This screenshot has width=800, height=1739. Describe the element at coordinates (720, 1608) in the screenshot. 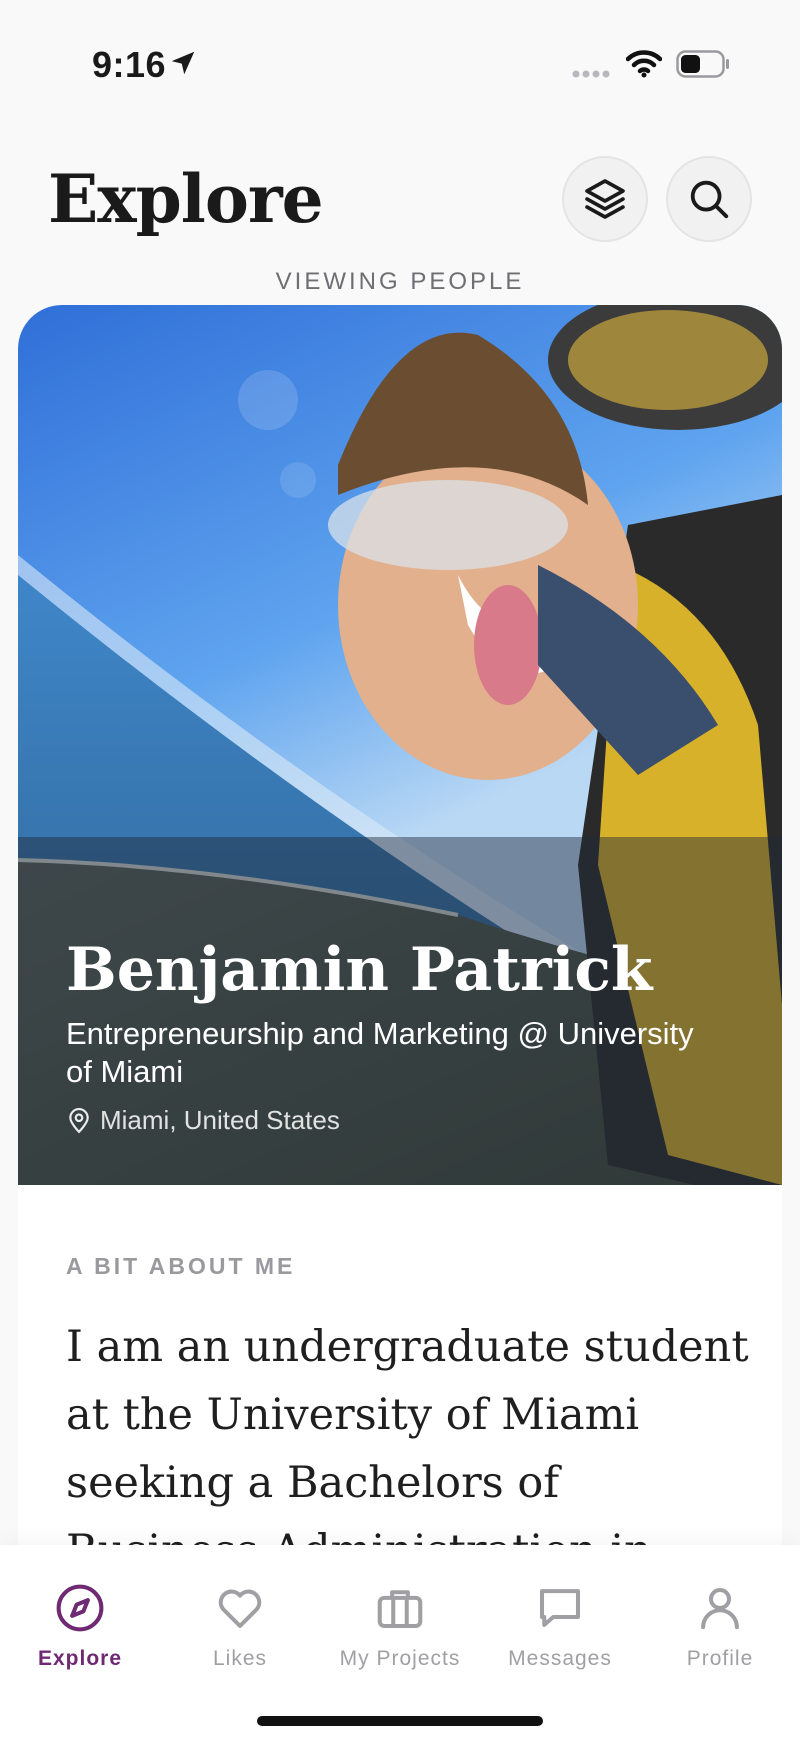

I see `person-icon` at that location.